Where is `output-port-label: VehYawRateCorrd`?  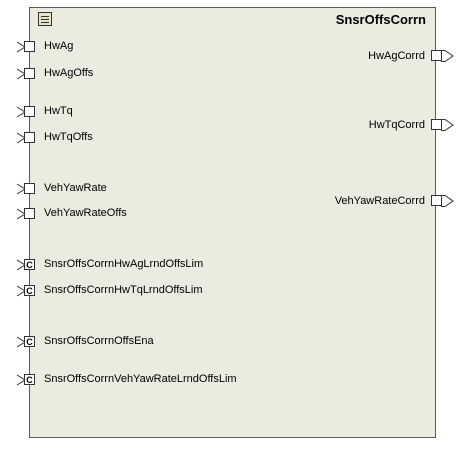
output-port-label: VehYawRateCorrd is located at coordinates (379, 201).